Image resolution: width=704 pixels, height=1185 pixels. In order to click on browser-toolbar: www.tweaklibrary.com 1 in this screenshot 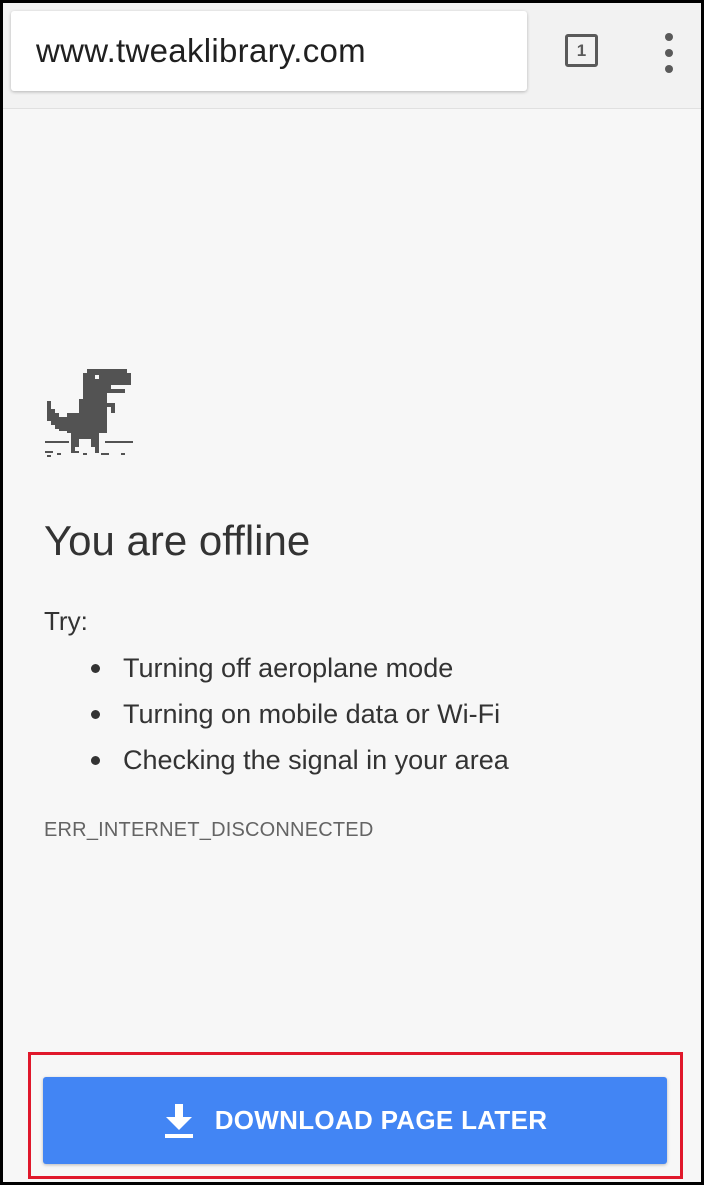, I will do `click(352, 56)`.